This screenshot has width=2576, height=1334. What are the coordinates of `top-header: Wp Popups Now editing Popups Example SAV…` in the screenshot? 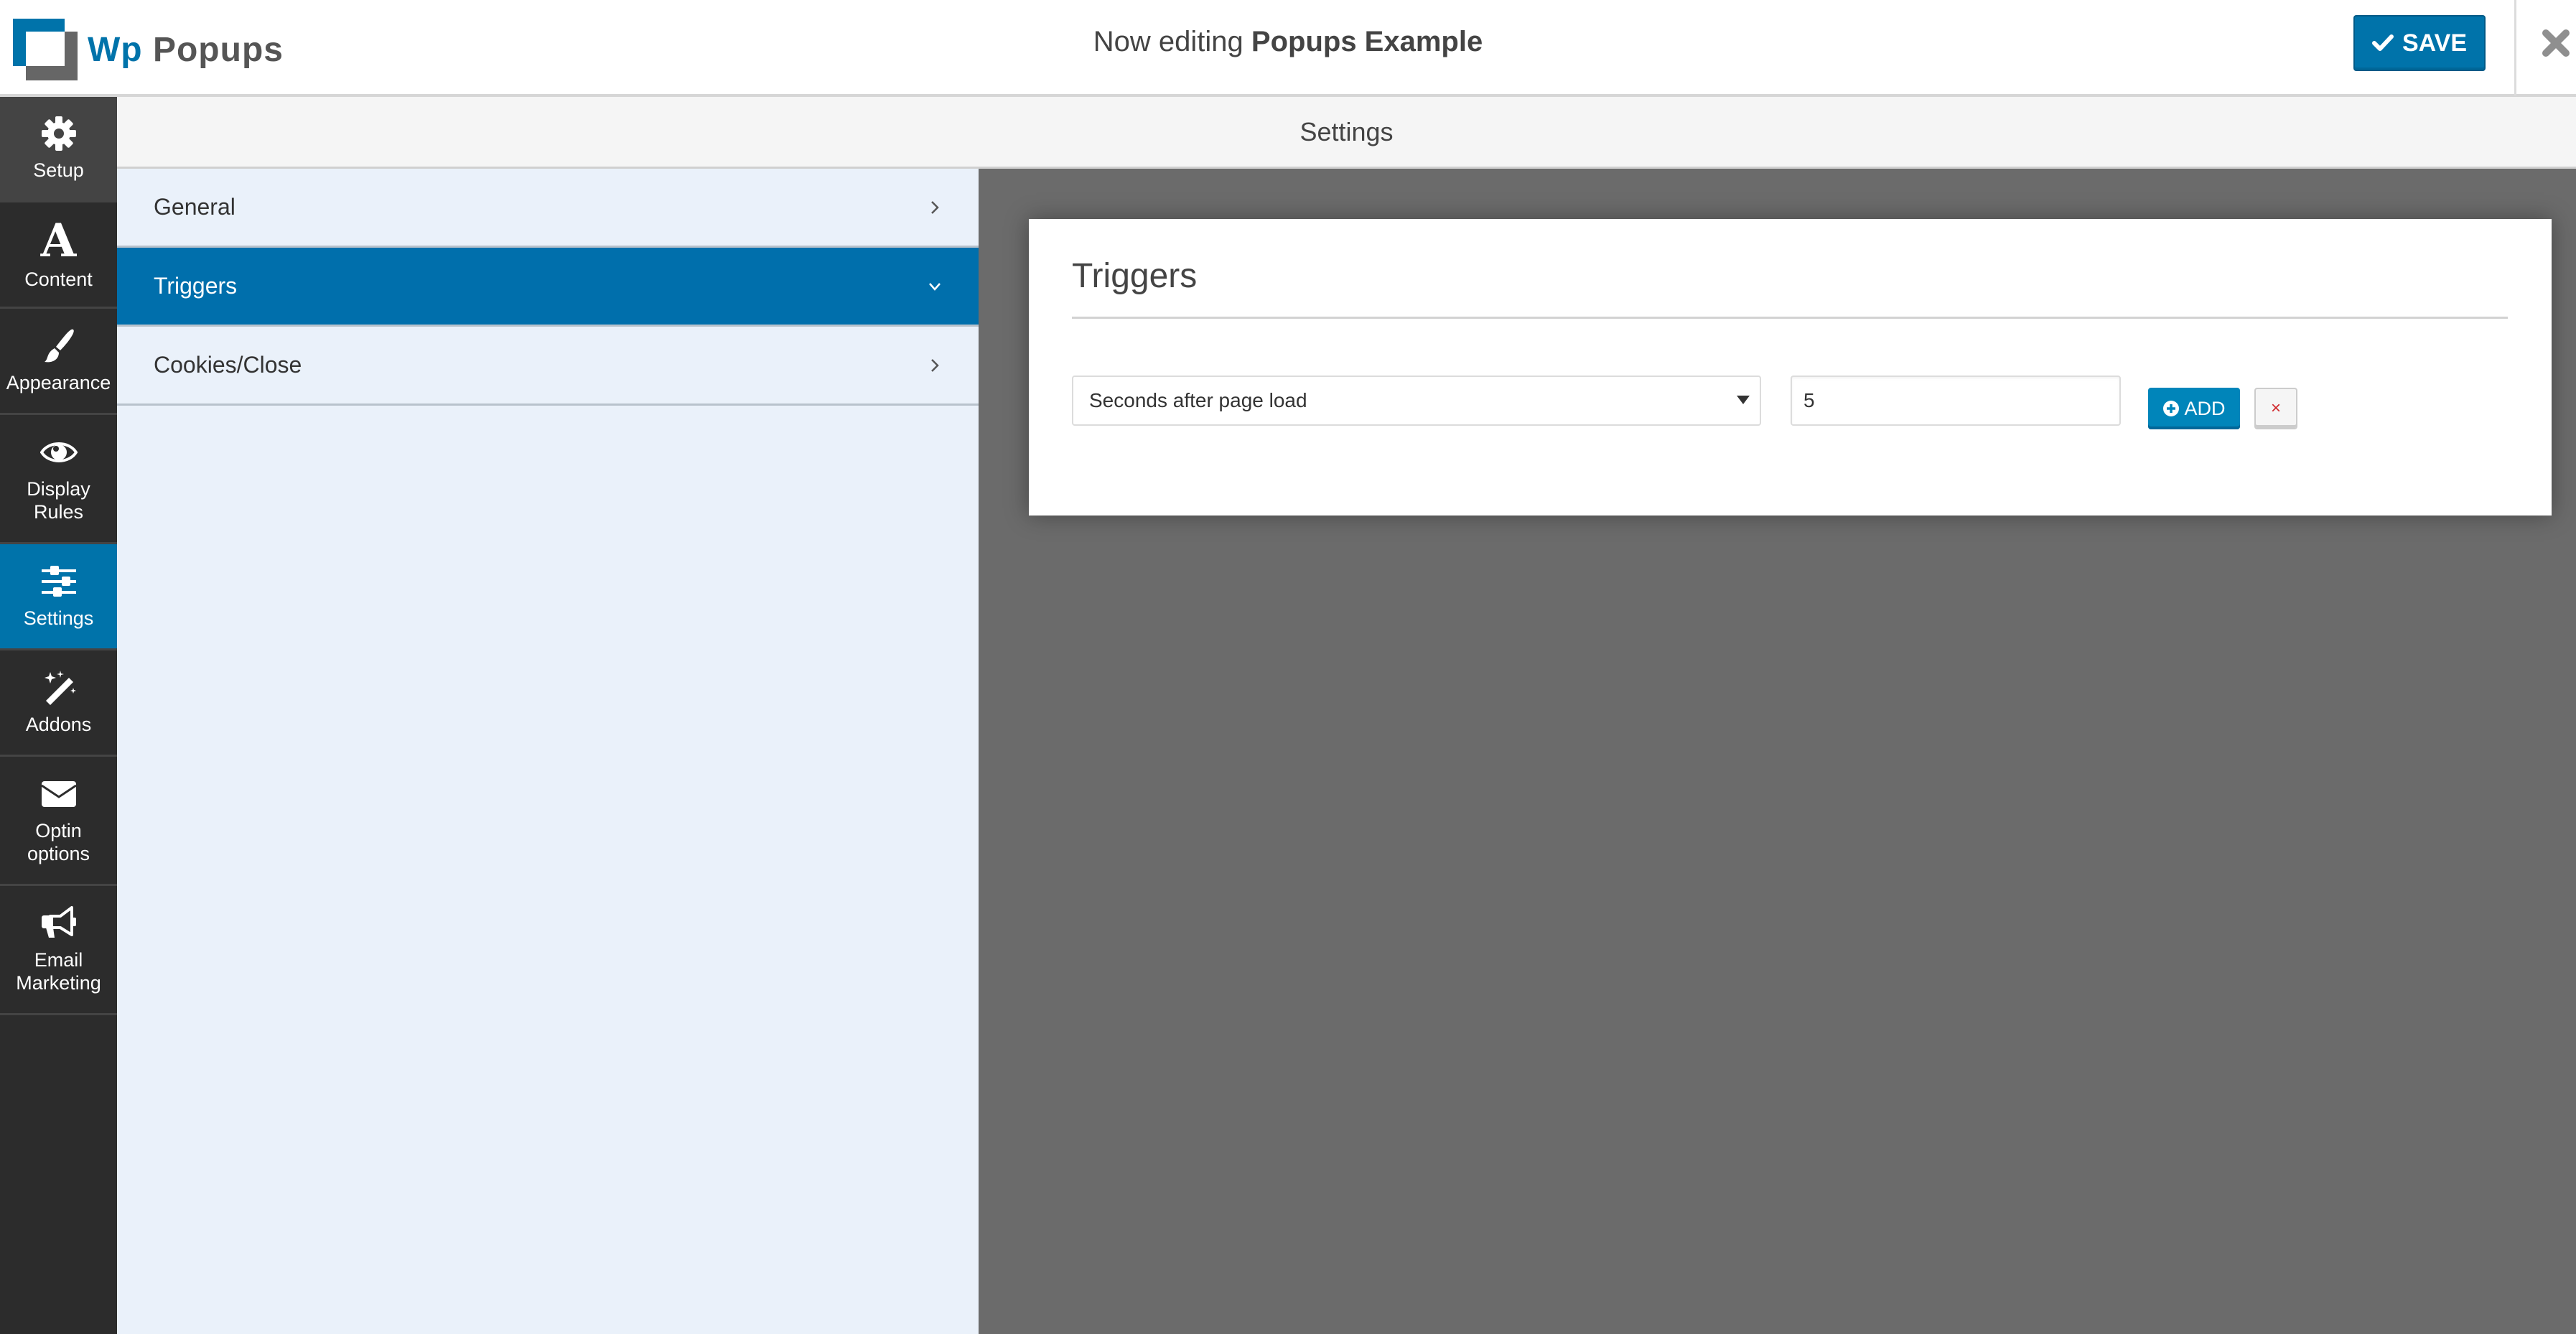 It's located at (1288, 48).